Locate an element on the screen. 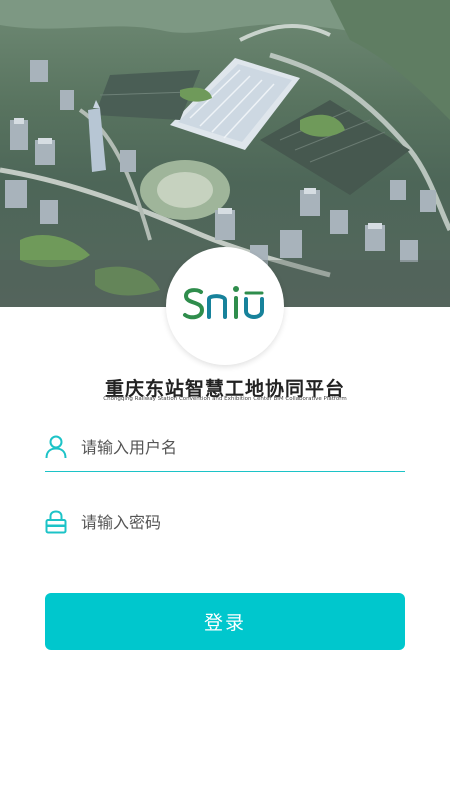 The height and width of the screenshot is (800, 450). logo-badge is located at coordinates (225, 306).